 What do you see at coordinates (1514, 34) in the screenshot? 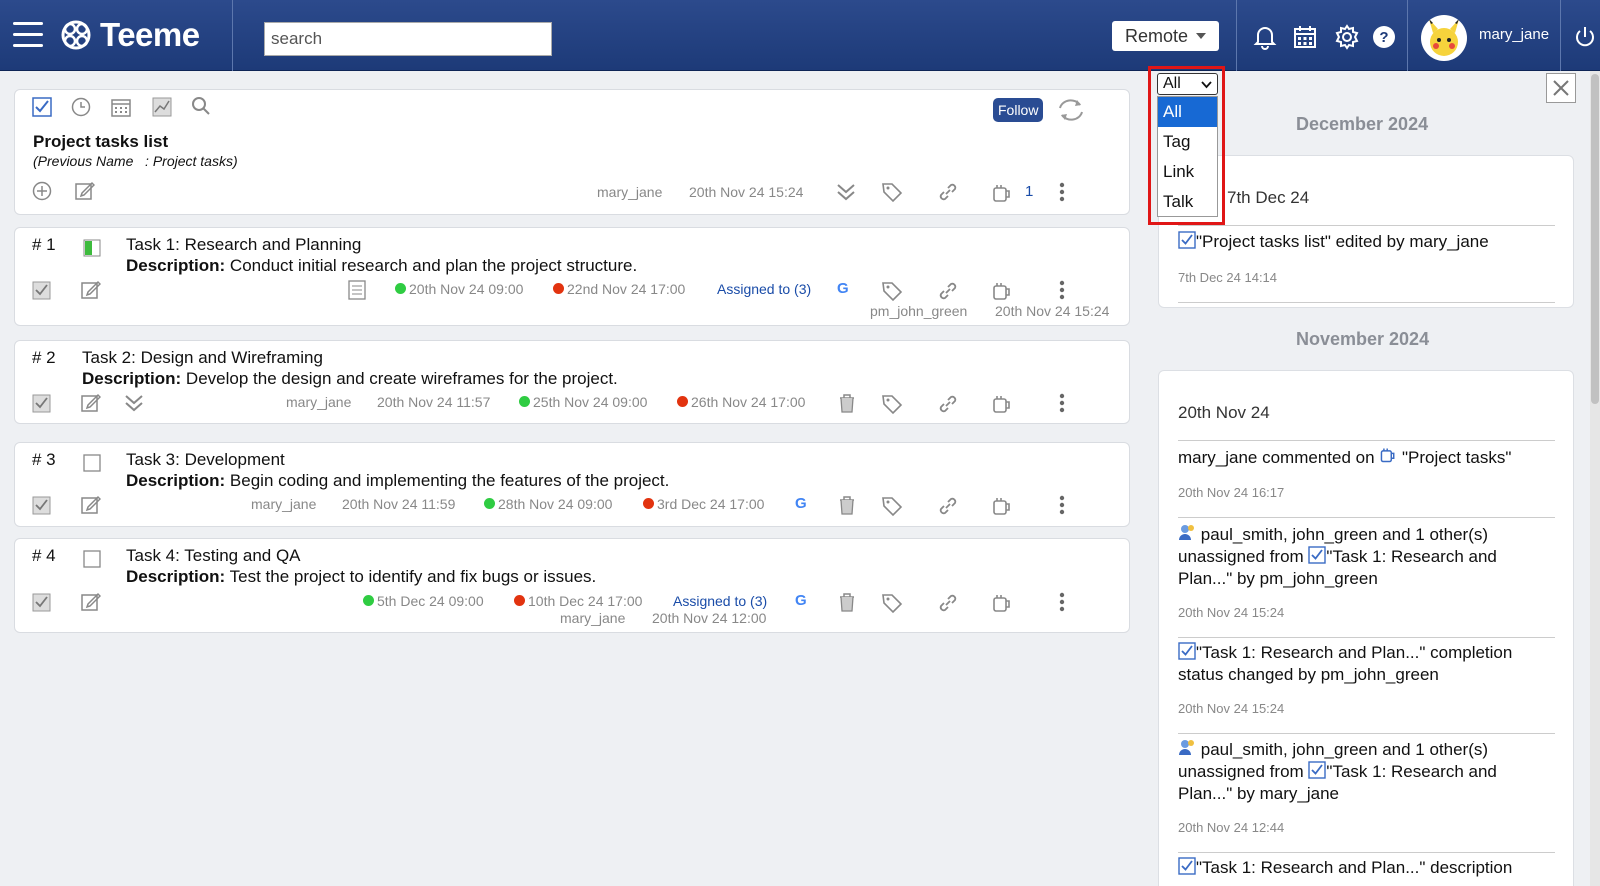
I see `username: mary_jane` at bounding box center [1514, 34].